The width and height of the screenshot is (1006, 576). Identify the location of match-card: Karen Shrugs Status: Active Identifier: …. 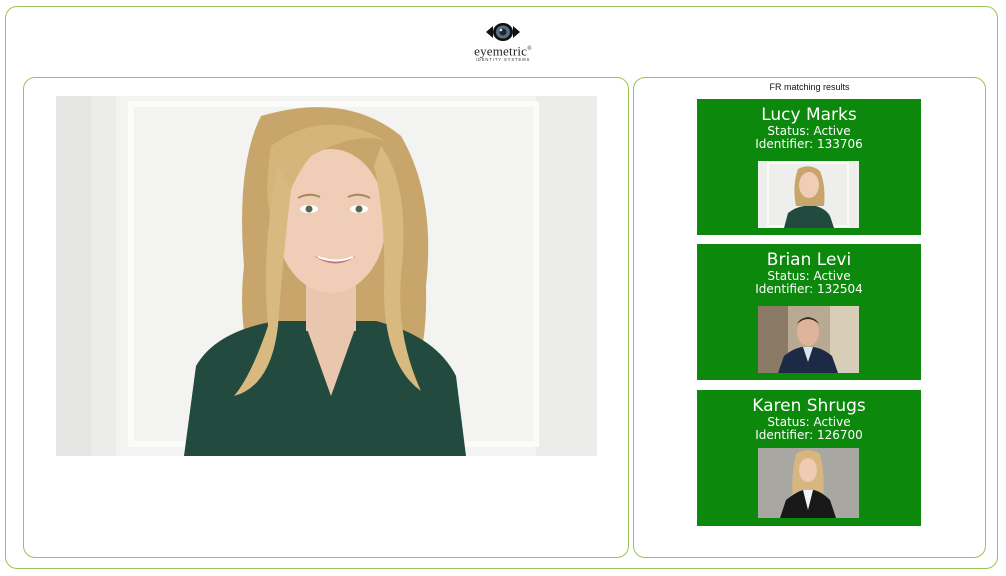
(809, 458).